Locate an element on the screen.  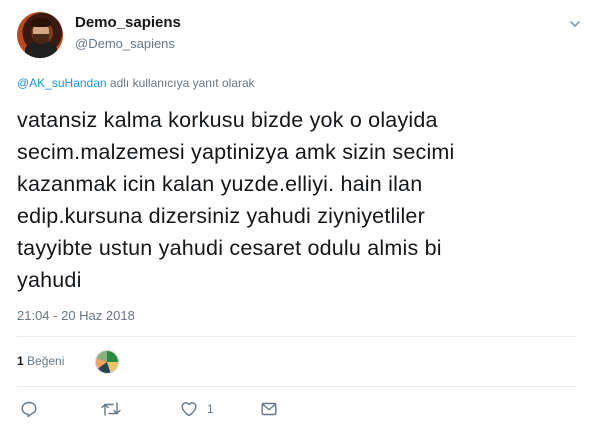
user-handle: @Demo_sapiens is located at coordinates (125, 43).